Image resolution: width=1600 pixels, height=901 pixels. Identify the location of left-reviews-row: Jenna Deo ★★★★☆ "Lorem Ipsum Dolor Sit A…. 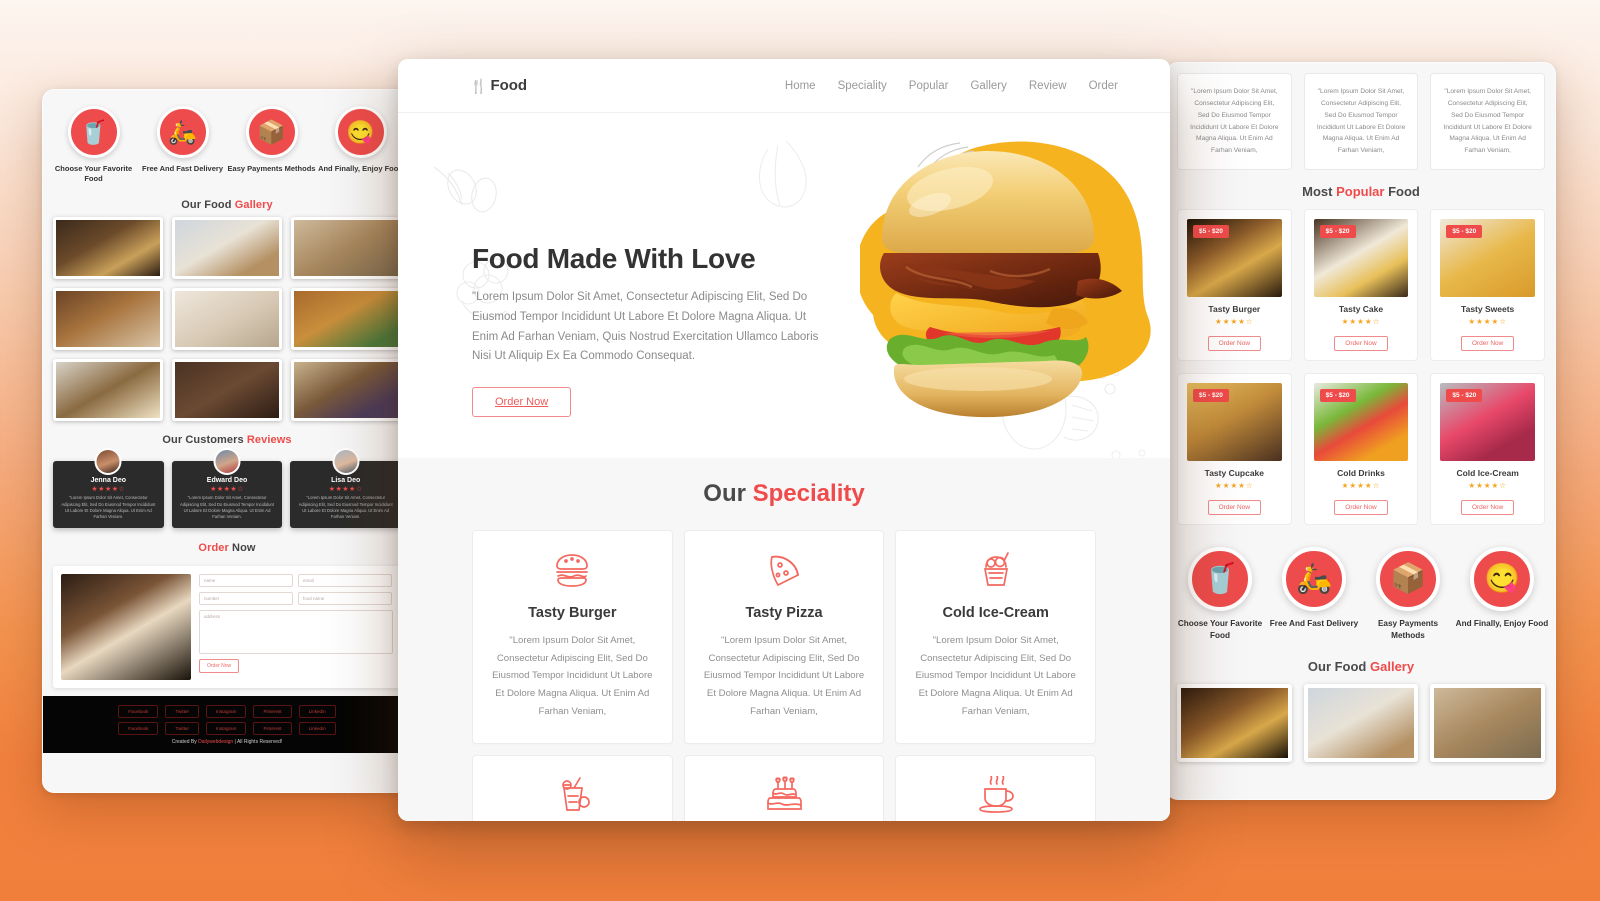
(227, 488).